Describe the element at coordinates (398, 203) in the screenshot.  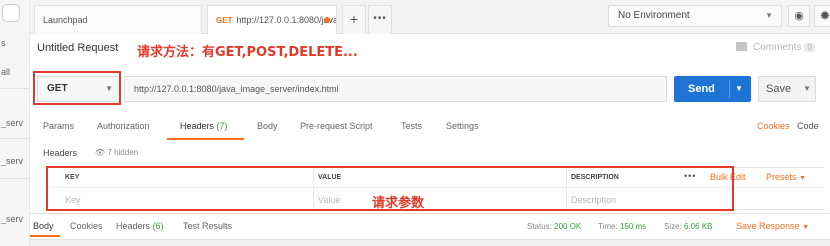
I see `annotation-params: 请求参数` at that location.